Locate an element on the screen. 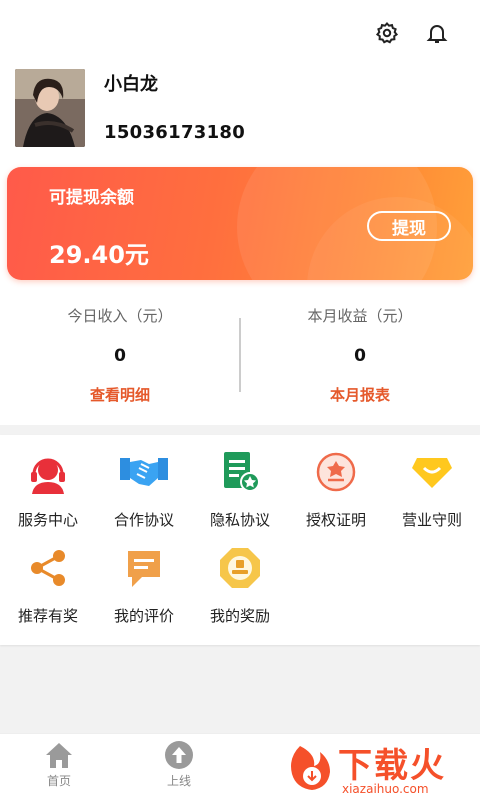  business-rules-item: 营业守则 is located at coordinates (432, 489).